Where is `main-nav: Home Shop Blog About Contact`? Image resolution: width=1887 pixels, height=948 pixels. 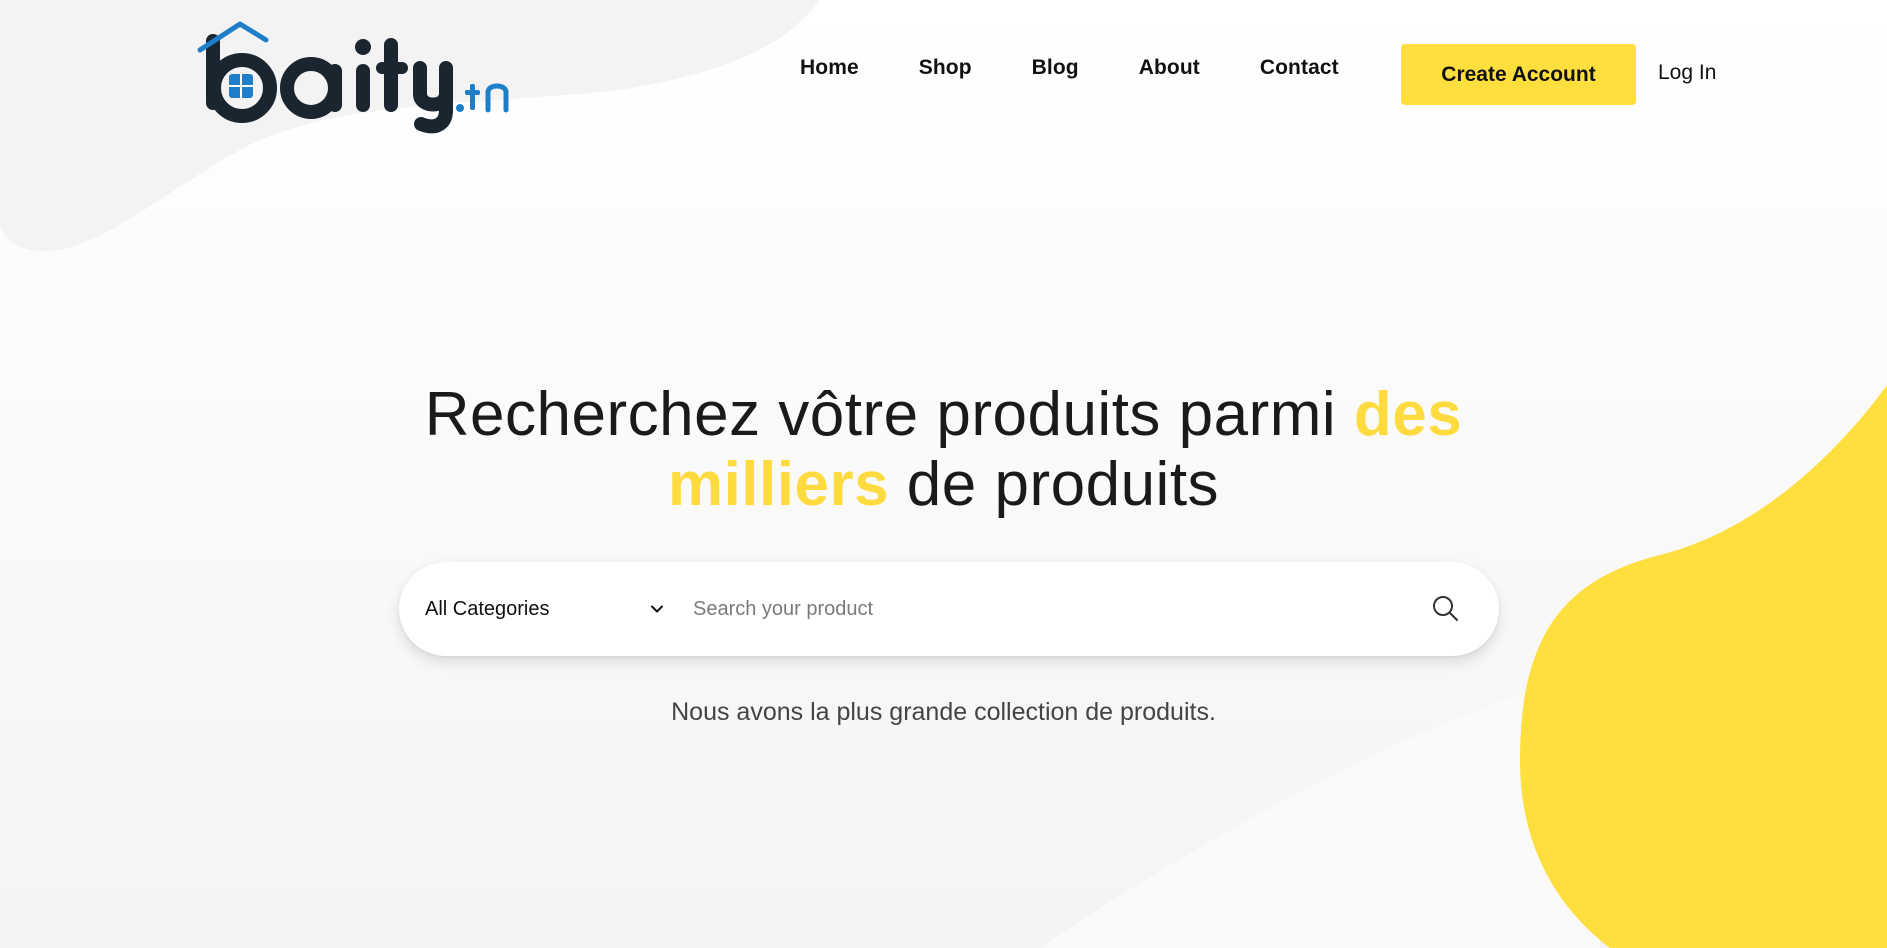
main-nav: Home Shop Blog About Contact is located at coordinates (1069, 68).